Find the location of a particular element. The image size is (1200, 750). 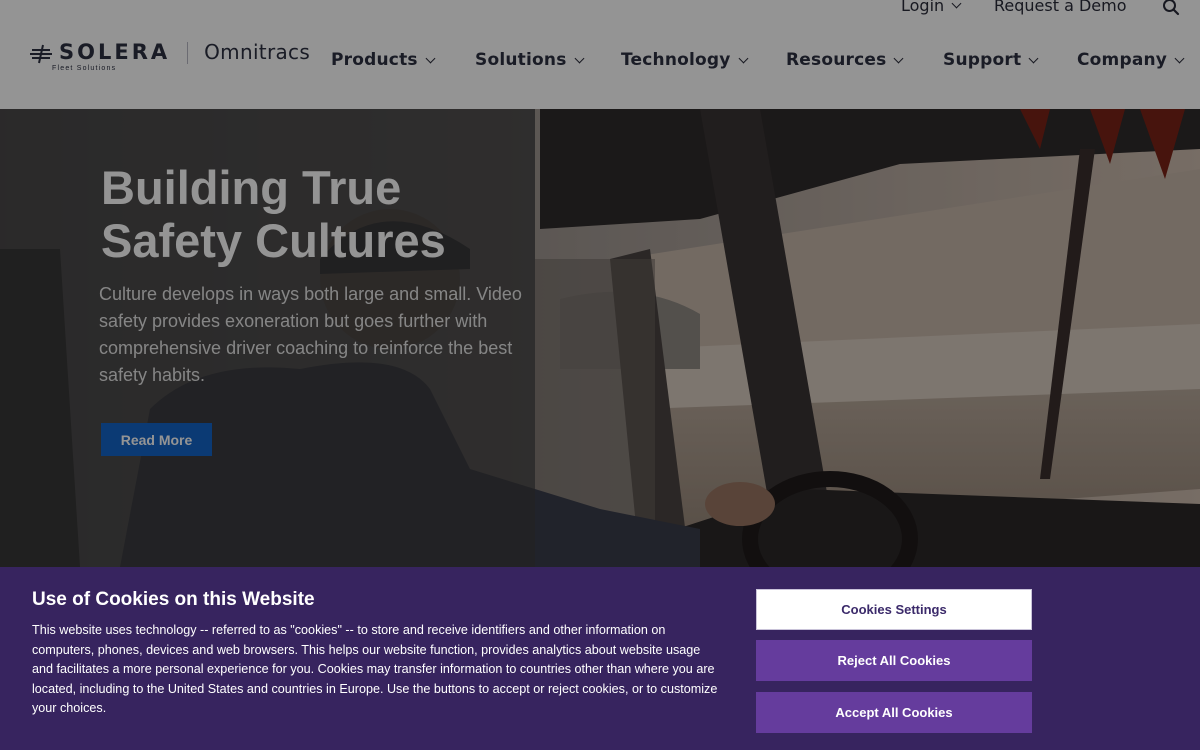

request-demo-link: Request a Demo is located at coordinates (1060, 7).